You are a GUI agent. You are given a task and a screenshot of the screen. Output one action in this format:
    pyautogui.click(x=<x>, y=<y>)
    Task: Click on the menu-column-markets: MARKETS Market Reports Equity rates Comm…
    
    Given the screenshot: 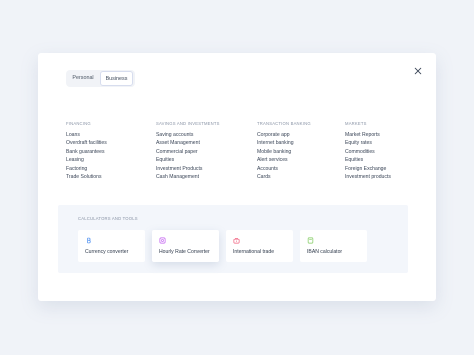 What is the action you would take?
    pyautogui.click(x=368, y=151)
    